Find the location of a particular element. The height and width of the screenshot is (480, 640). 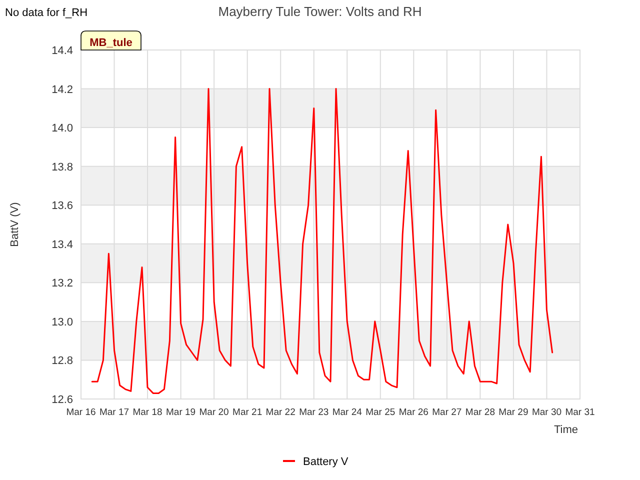

no-data-notice: No data for f_RH is located at coordinates (46, 13).